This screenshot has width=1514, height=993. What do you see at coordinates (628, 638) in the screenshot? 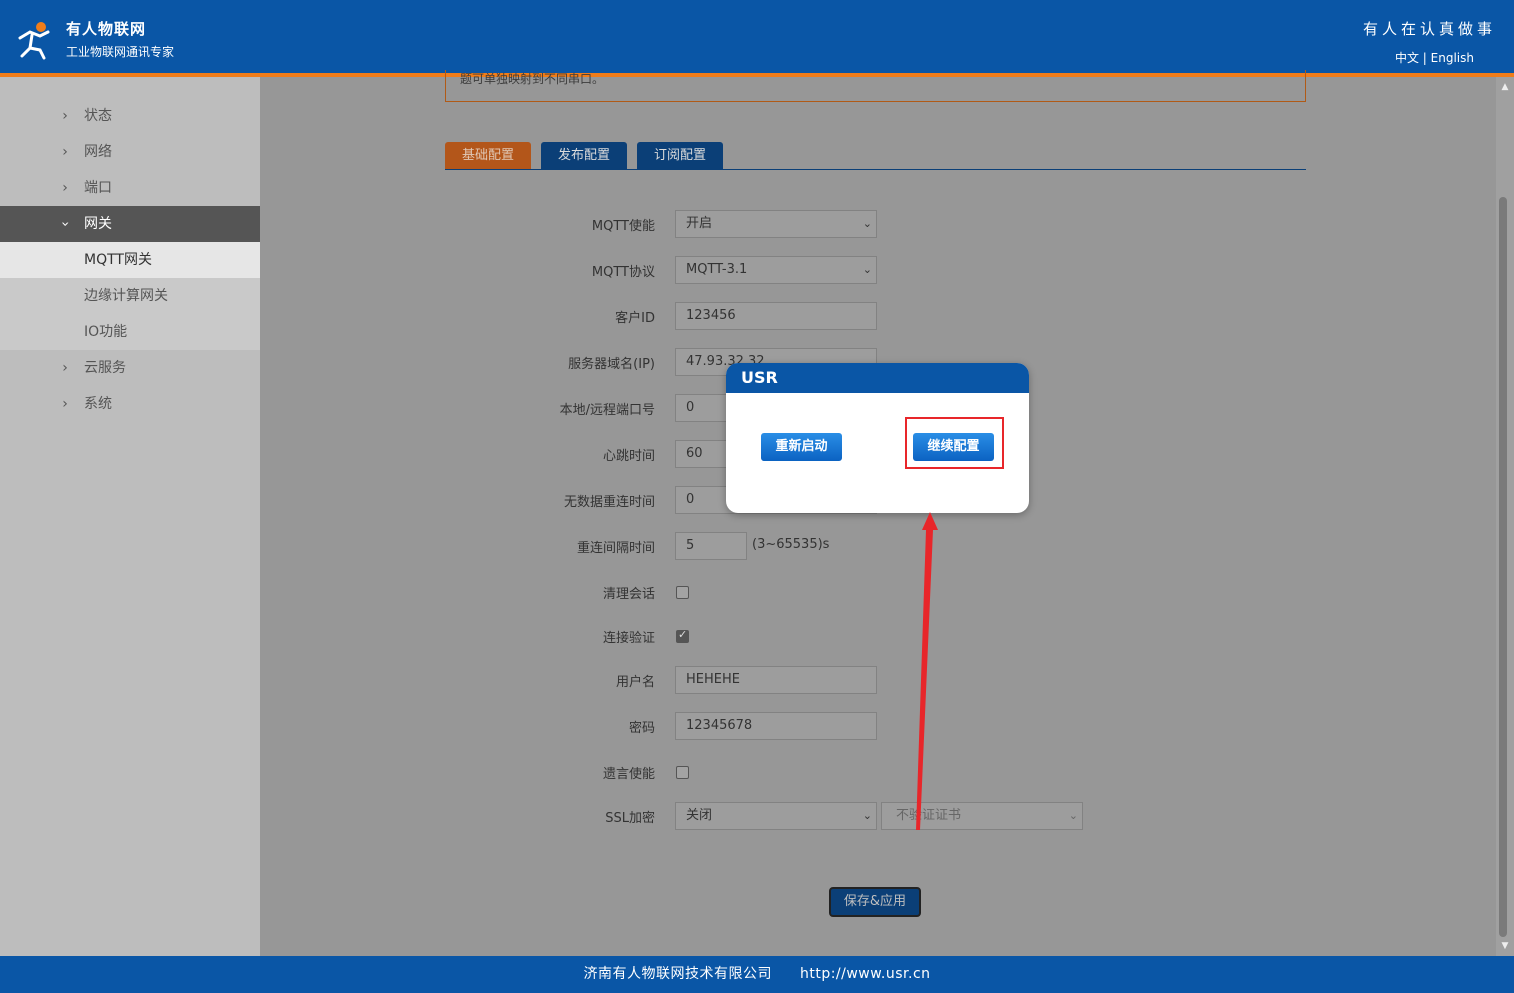
I see `conn-auth-label: 连接验证` at bounding box center [628, 638].